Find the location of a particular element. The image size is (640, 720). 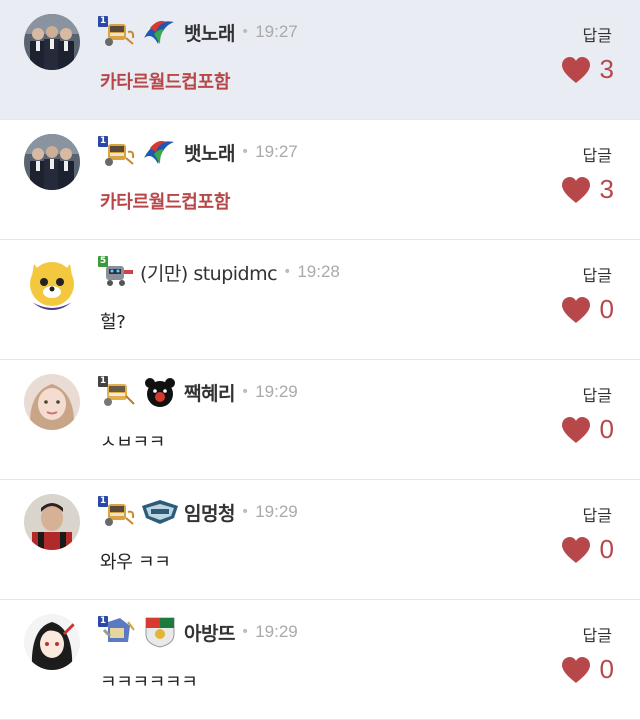

level-badge-icon: 5 is located at coordinates (103, 261).